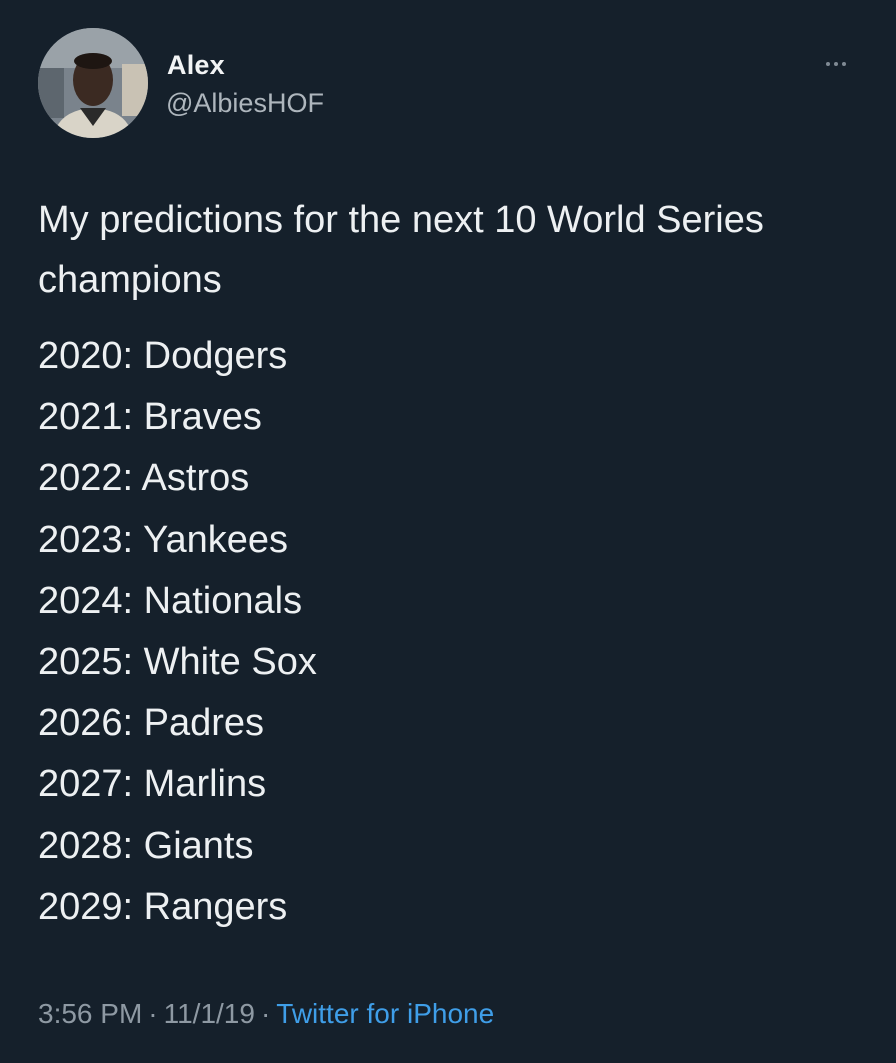  Describe the element at coordinates (90, 1013) in the screenshot. I see `tweet-time: 3:56 PM` at that location.